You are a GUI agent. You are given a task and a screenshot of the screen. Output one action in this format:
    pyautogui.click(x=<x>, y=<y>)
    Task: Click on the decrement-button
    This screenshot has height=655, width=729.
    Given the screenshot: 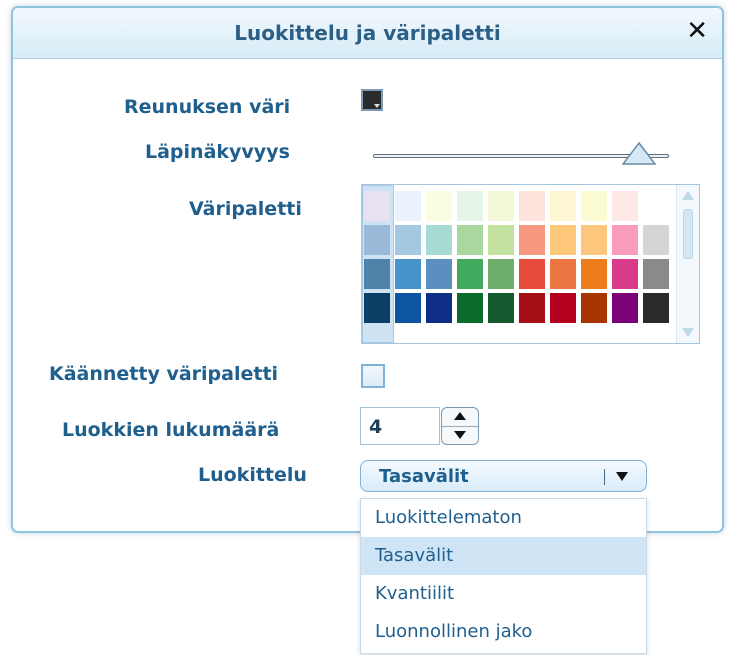 What is the action you would take?
    pyautogui.click(x=460, y=435)
    